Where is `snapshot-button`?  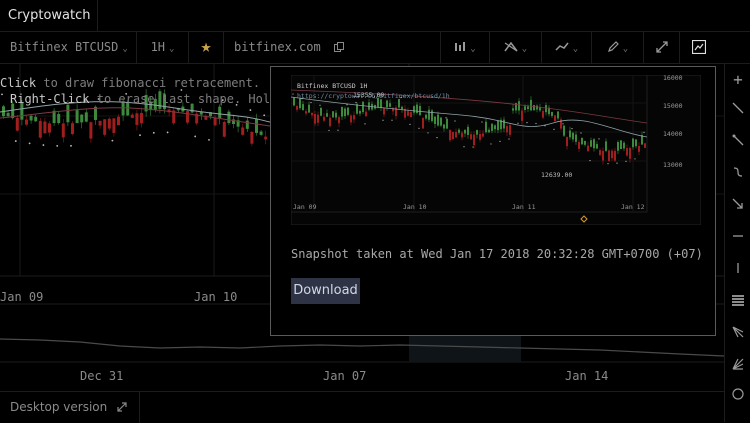 snapshot-button is located at coordinates (698, 47).